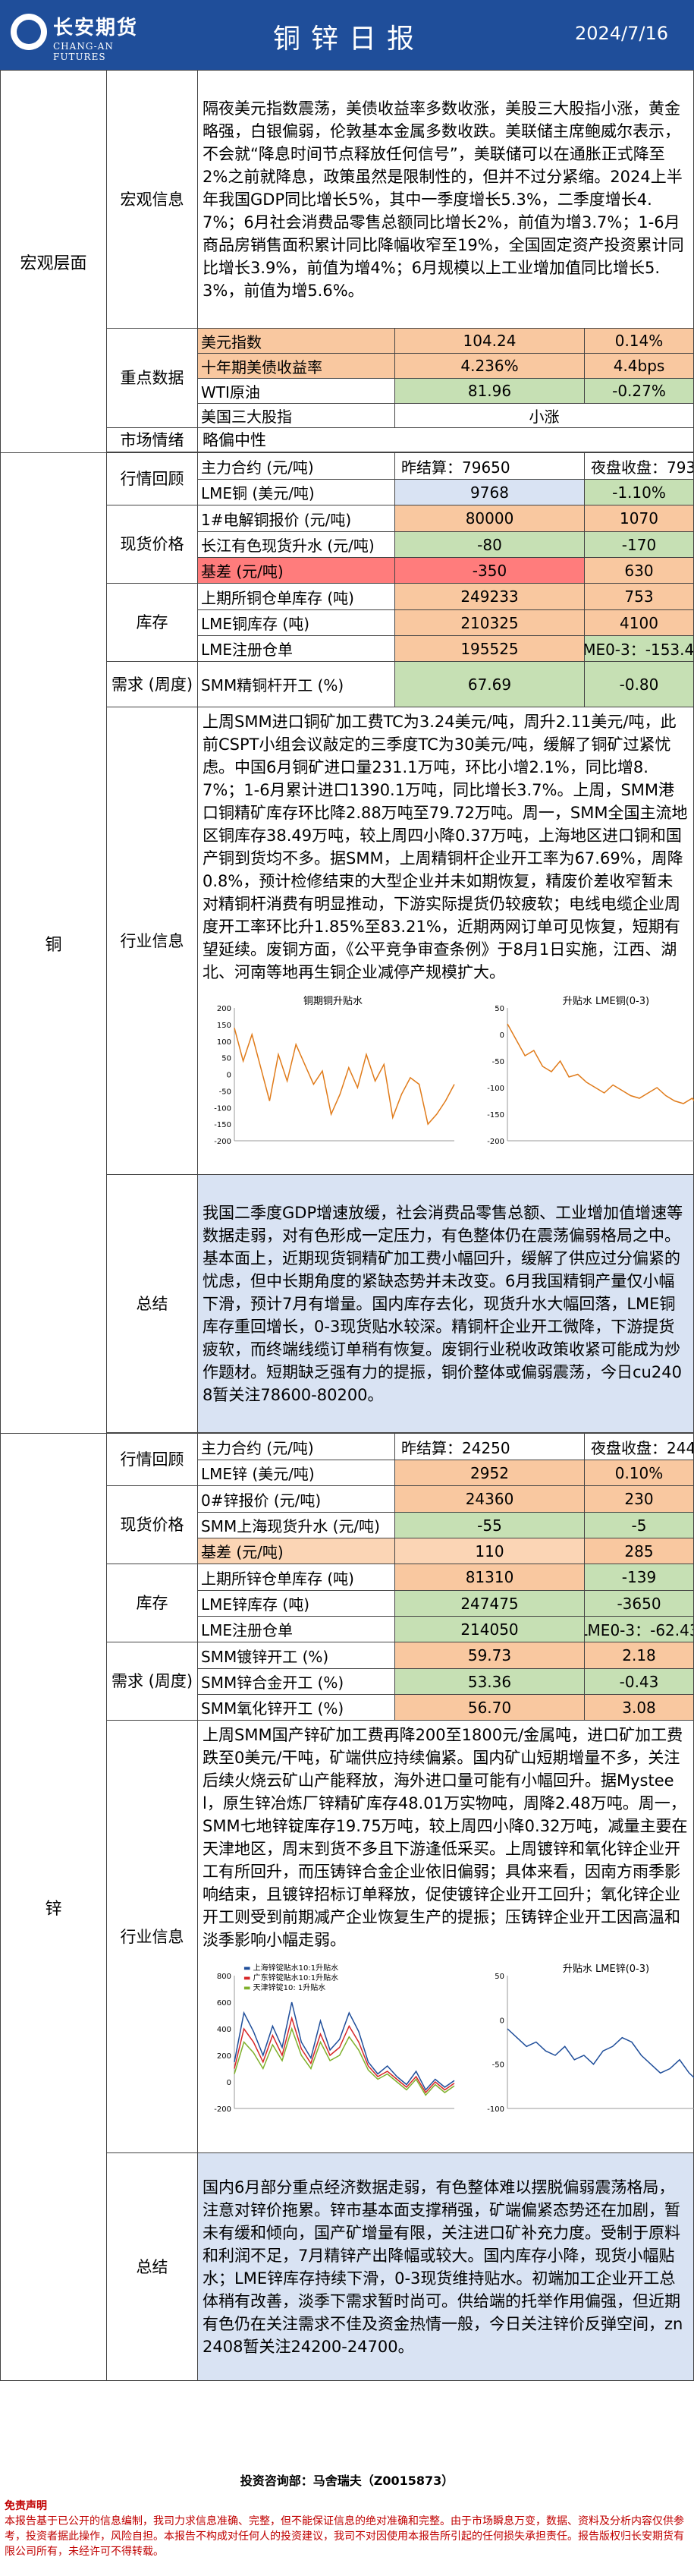  What do you see at coordinates (490, 1447) in the screenshot?
I see `zinc-prev-settle: 昨结算：24250` at bounding box center [490, 1447].